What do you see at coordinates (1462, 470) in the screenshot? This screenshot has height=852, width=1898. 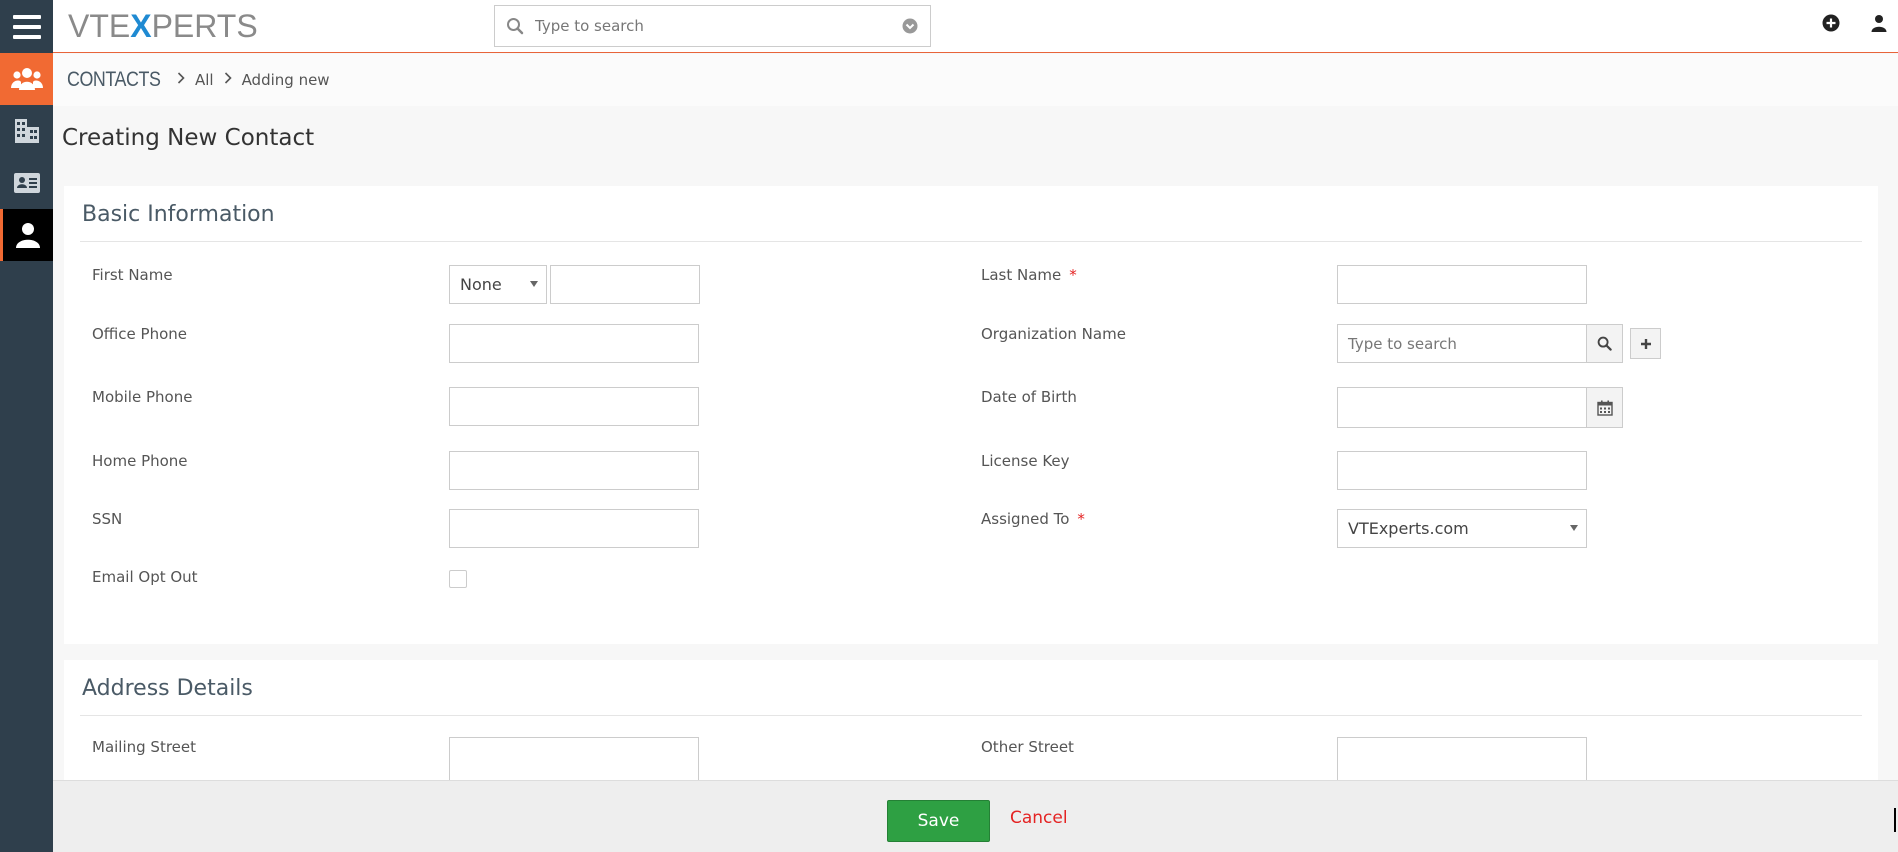 I see `license-key-input` at bounding box center [1462, 470].